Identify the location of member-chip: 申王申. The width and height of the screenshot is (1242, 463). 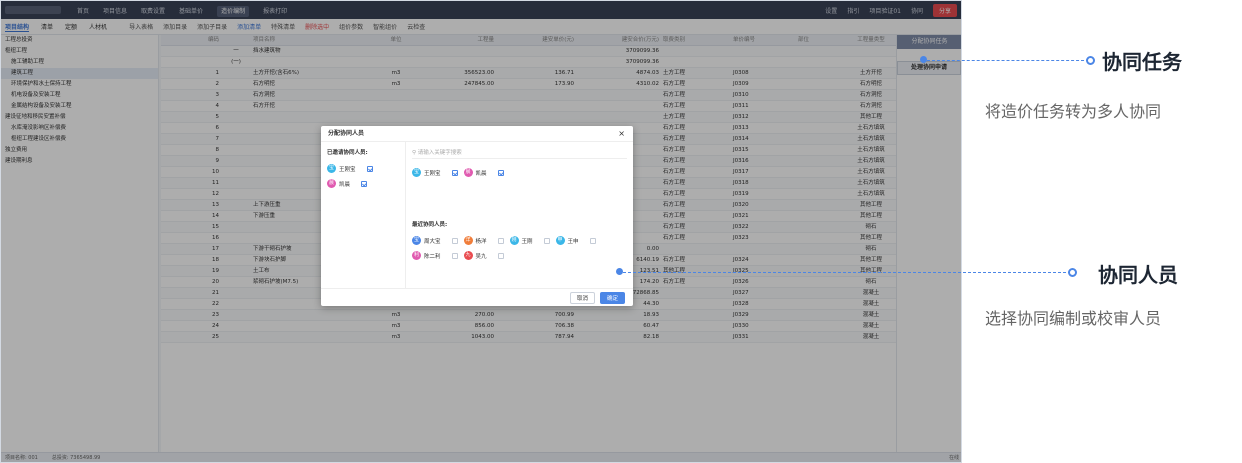
(575, 240).